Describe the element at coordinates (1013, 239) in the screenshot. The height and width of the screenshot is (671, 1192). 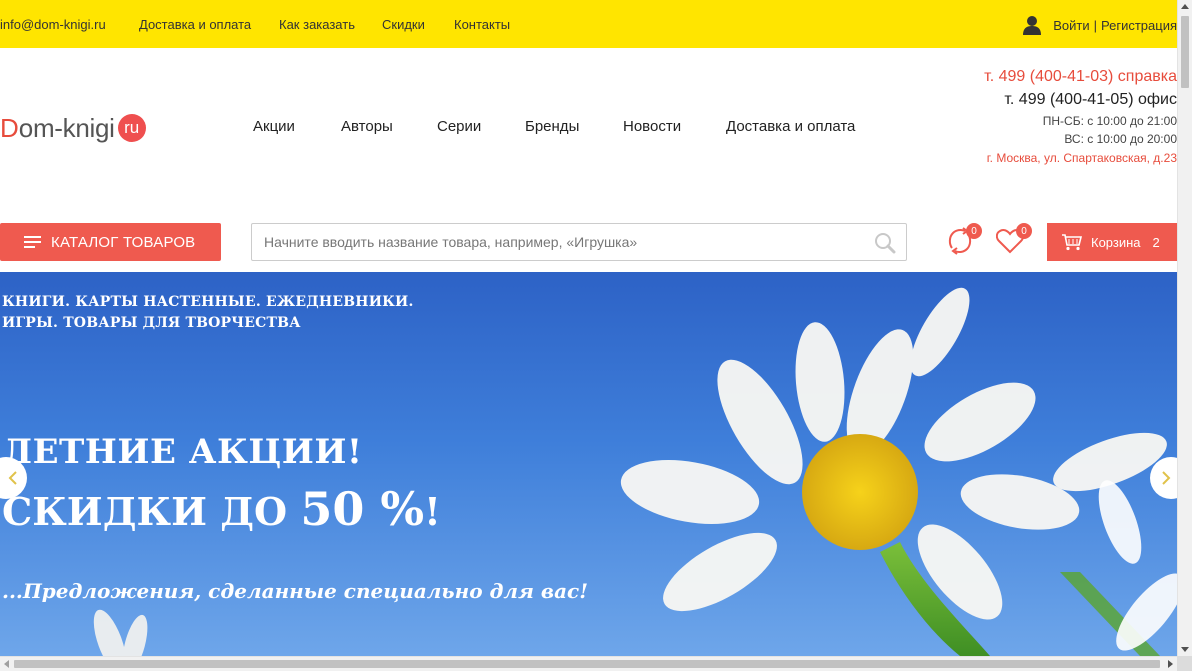
I see `favorites-button: 0` at that location.